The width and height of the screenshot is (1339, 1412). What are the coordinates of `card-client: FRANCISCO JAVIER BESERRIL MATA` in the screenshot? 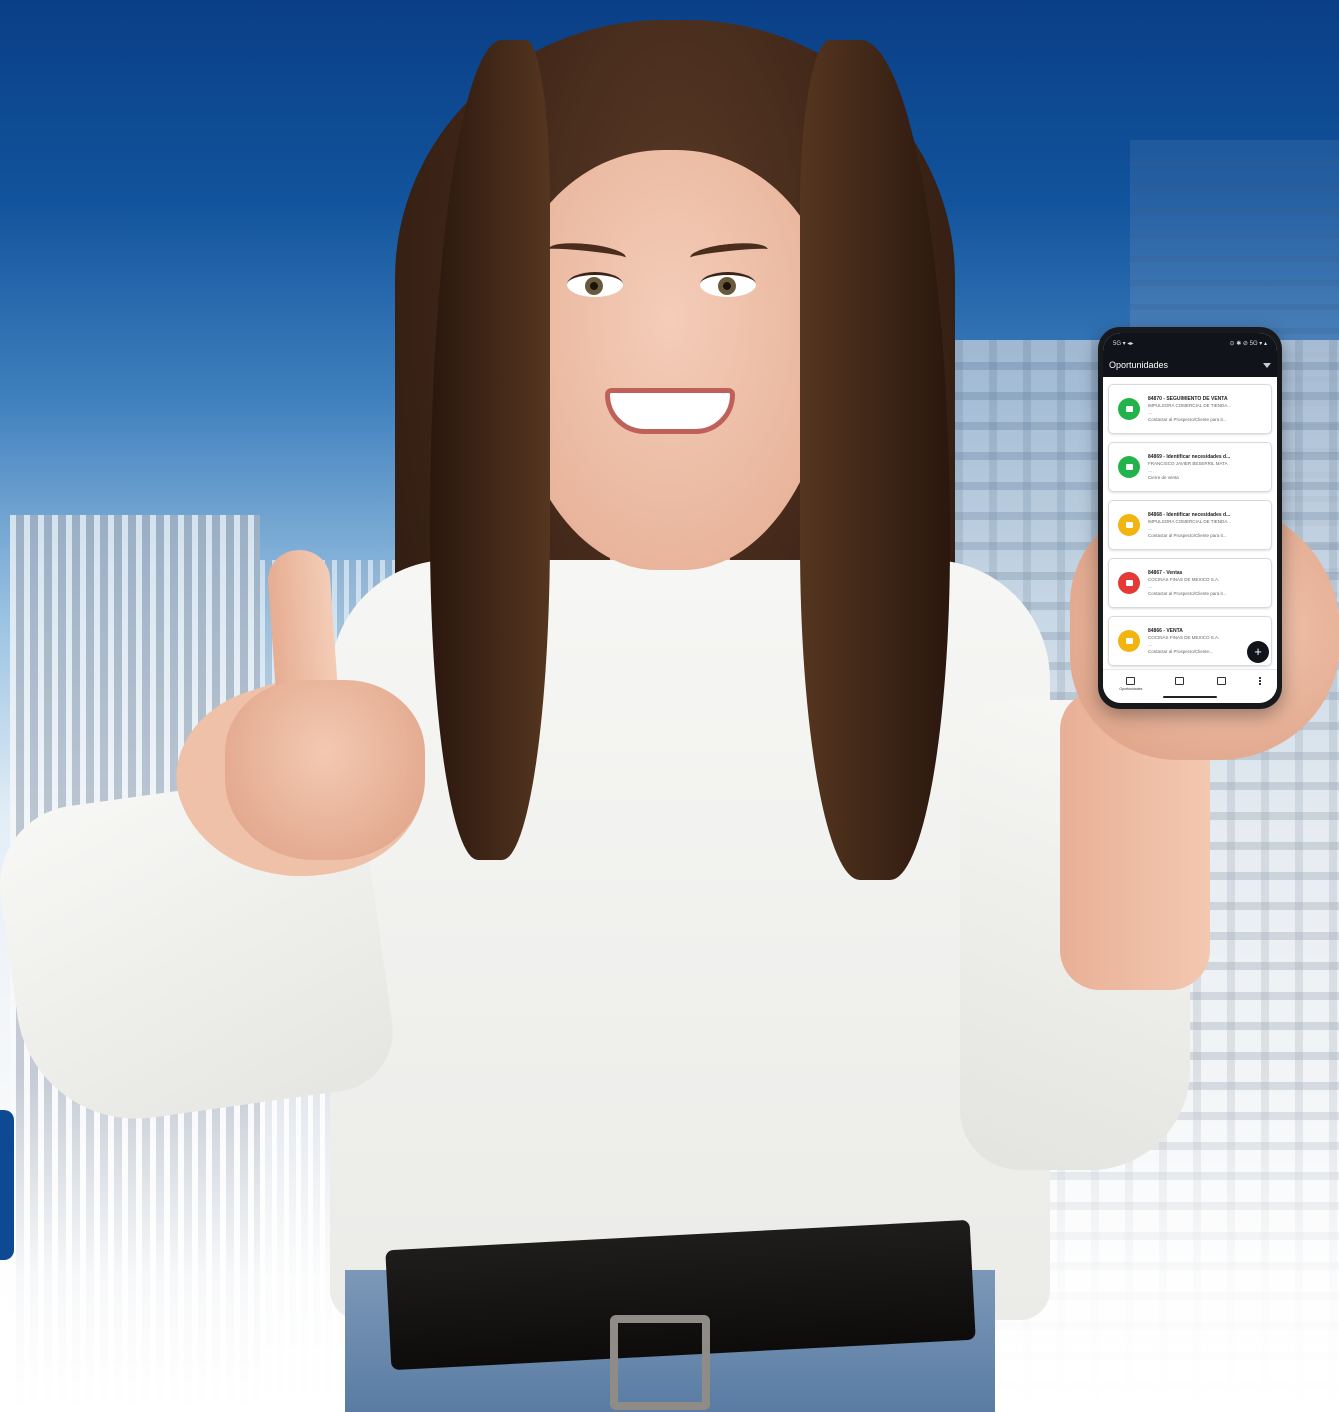 It's located at (1188, 463).